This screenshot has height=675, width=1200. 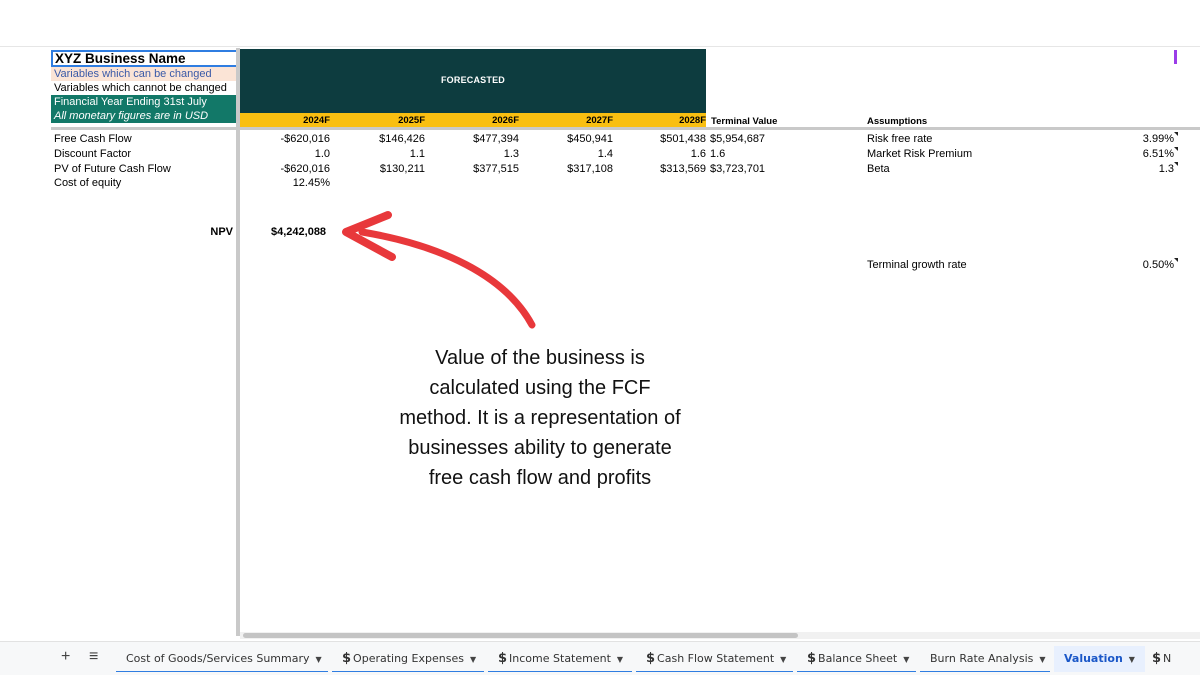 I want to click on column-header-strip, so click(x=600, y=46).